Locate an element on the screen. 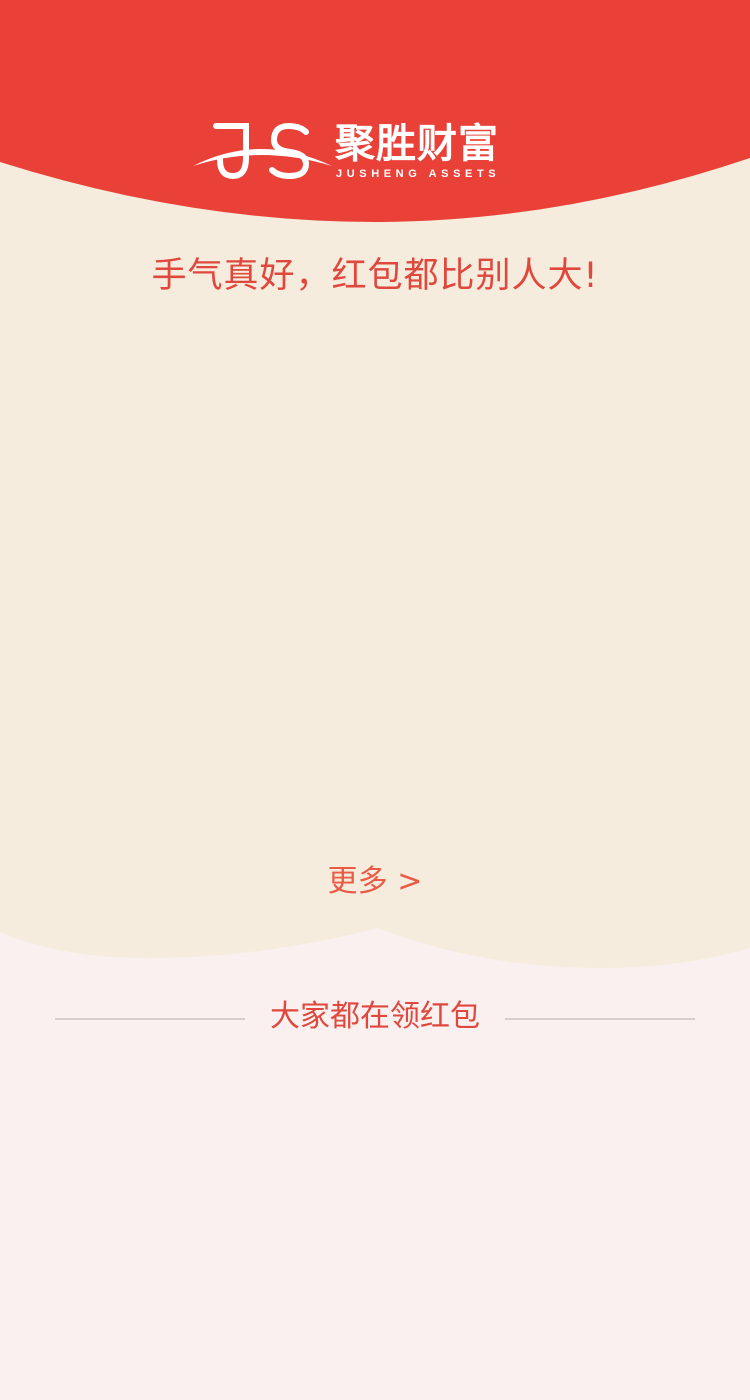 The image size is (750, 1400). brand-name-en: JUSHENG ASSETS is located at coordinates (418, 174).